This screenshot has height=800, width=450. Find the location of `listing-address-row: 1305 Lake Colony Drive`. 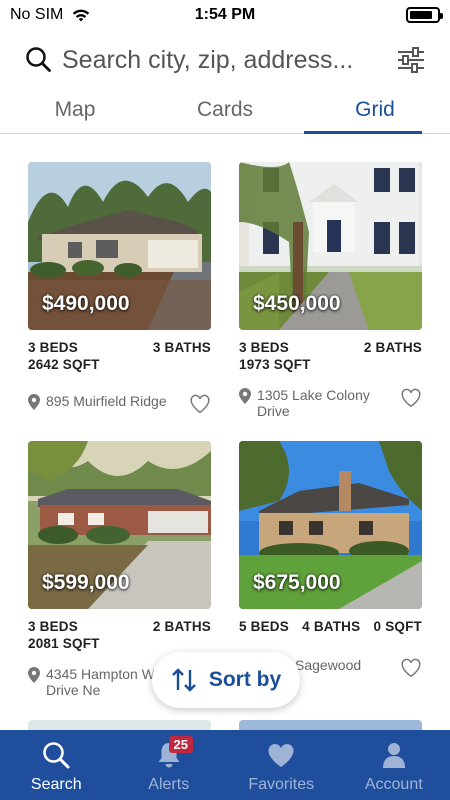

listing-address-row: 1305 Lake Colony Drive is located at coordinates (330, 403).